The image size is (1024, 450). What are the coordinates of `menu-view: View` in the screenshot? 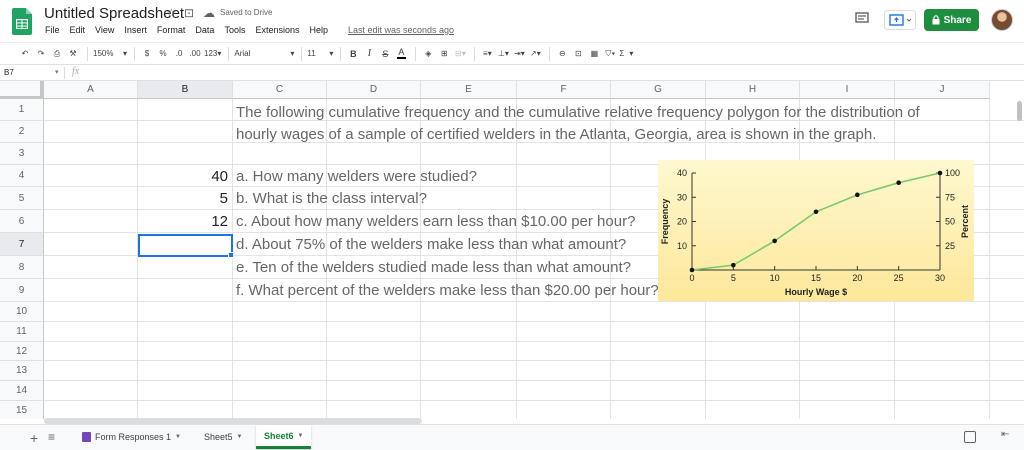 It's located at (104, 31).